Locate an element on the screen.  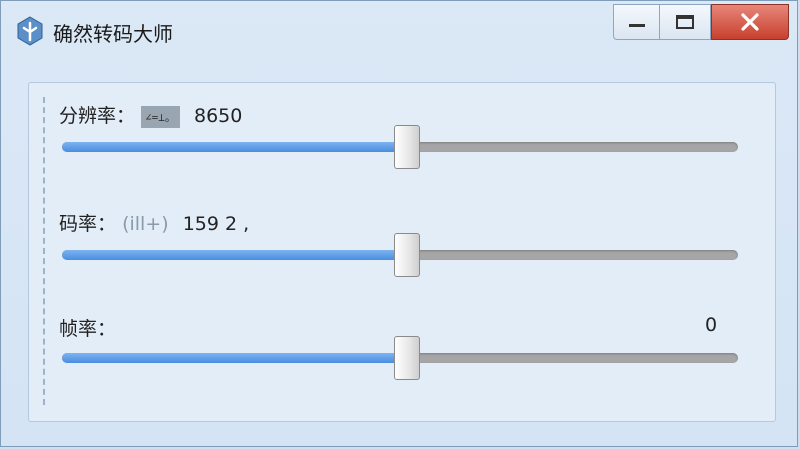
bitrate-value: 159 2 , is located at coordinates (216, 224).